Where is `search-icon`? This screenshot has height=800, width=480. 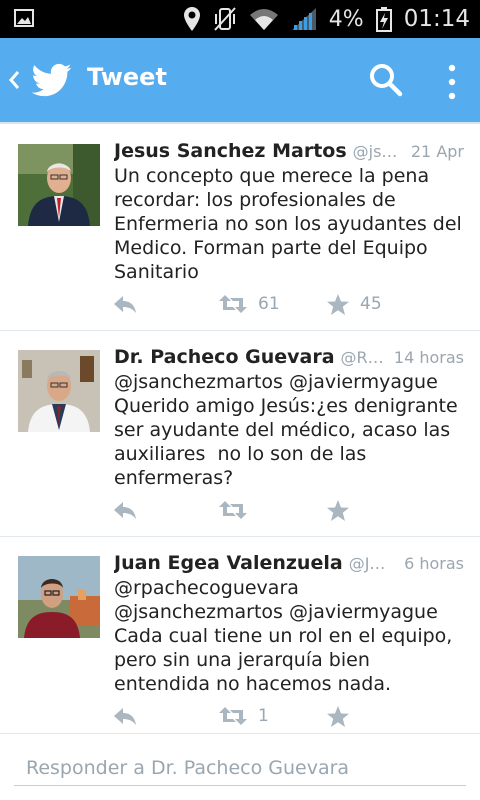 search-icon is located at coordinates (386, 80).